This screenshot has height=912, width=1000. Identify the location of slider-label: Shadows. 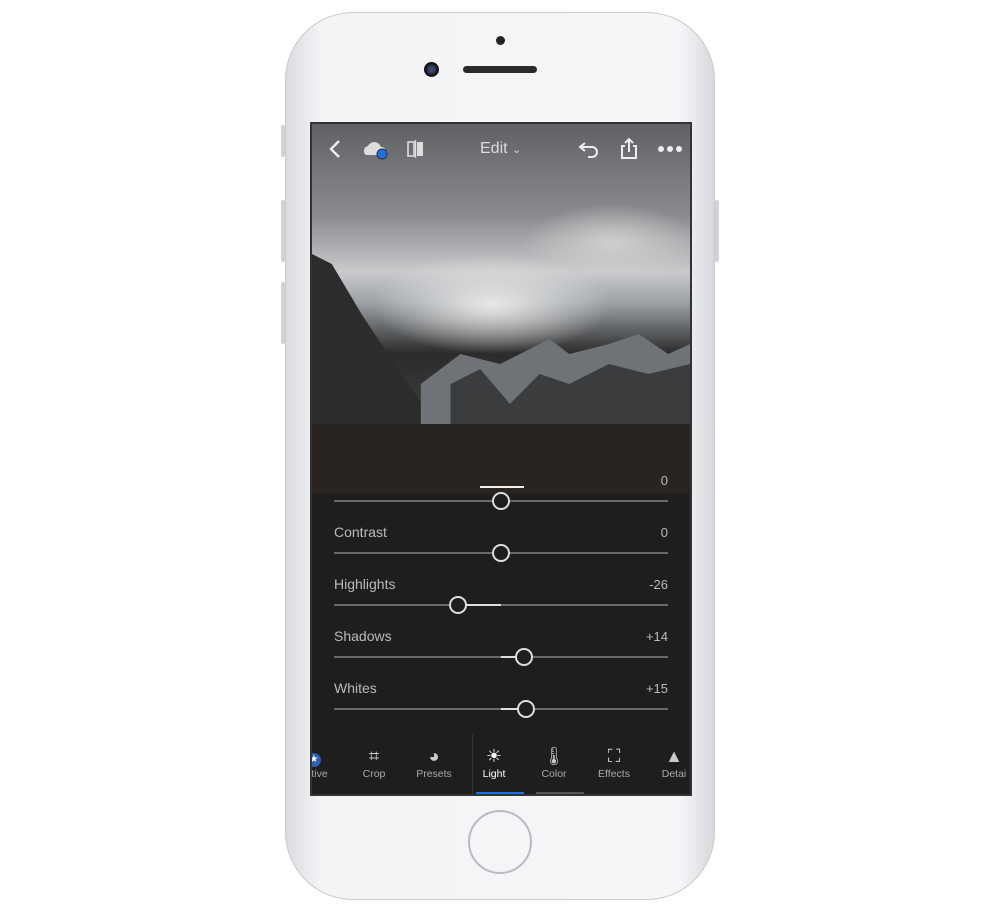
(363, 636).